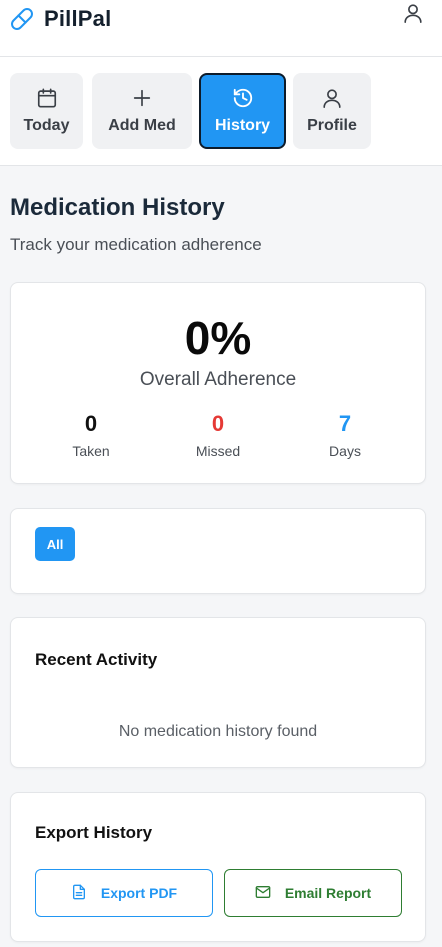 The width and height of the screenshot is (442, 947). Describe the element at coordinates (47, 98) in the screenshot. I see `calendar-icon` at that location.